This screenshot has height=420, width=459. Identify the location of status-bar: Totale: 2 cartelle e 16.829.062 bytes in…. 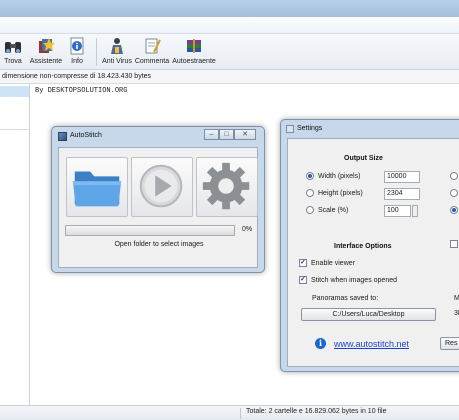
(229, 412).